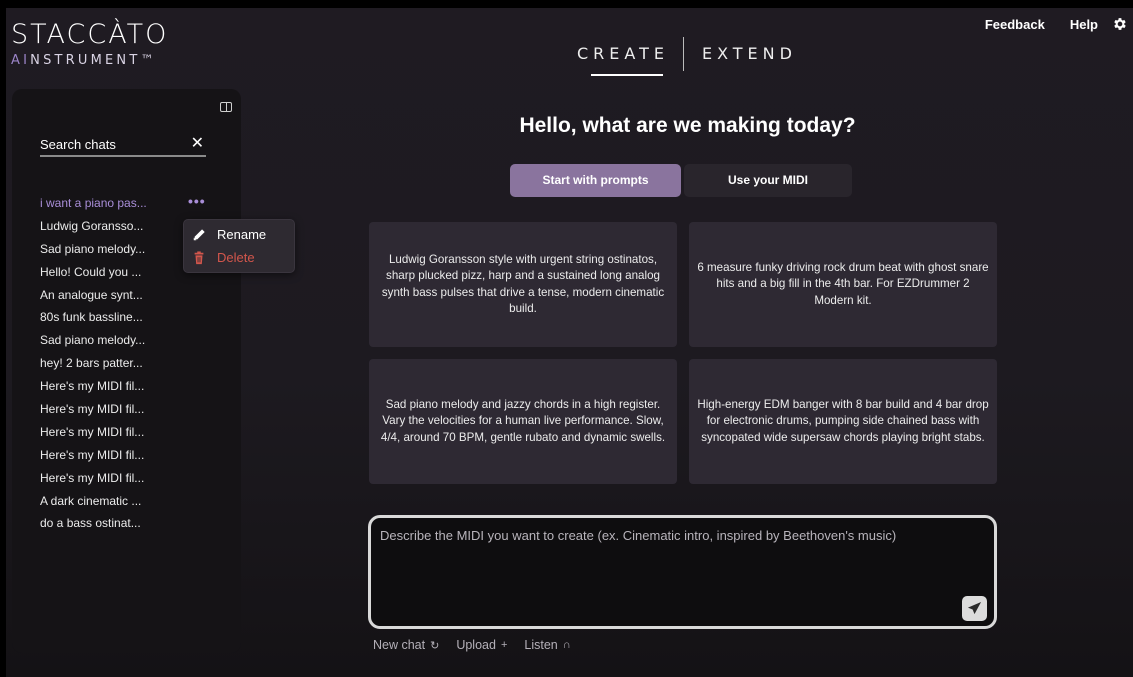 The image size is (1133, 677). What do you see at coordinates (1015, 24) in the screenshot?
I see `feedback-link: Feedback` at bounding box center [1015, 24].